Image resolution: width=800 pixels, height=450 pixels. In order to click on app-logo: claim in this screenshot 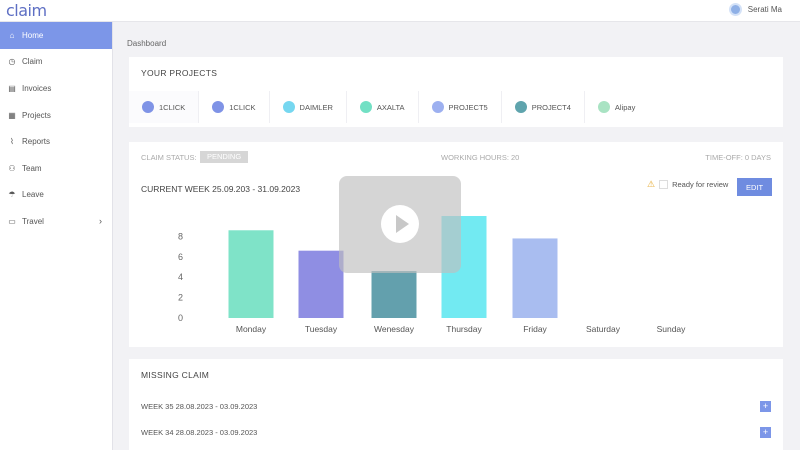, I will do `click(26, 10)`.